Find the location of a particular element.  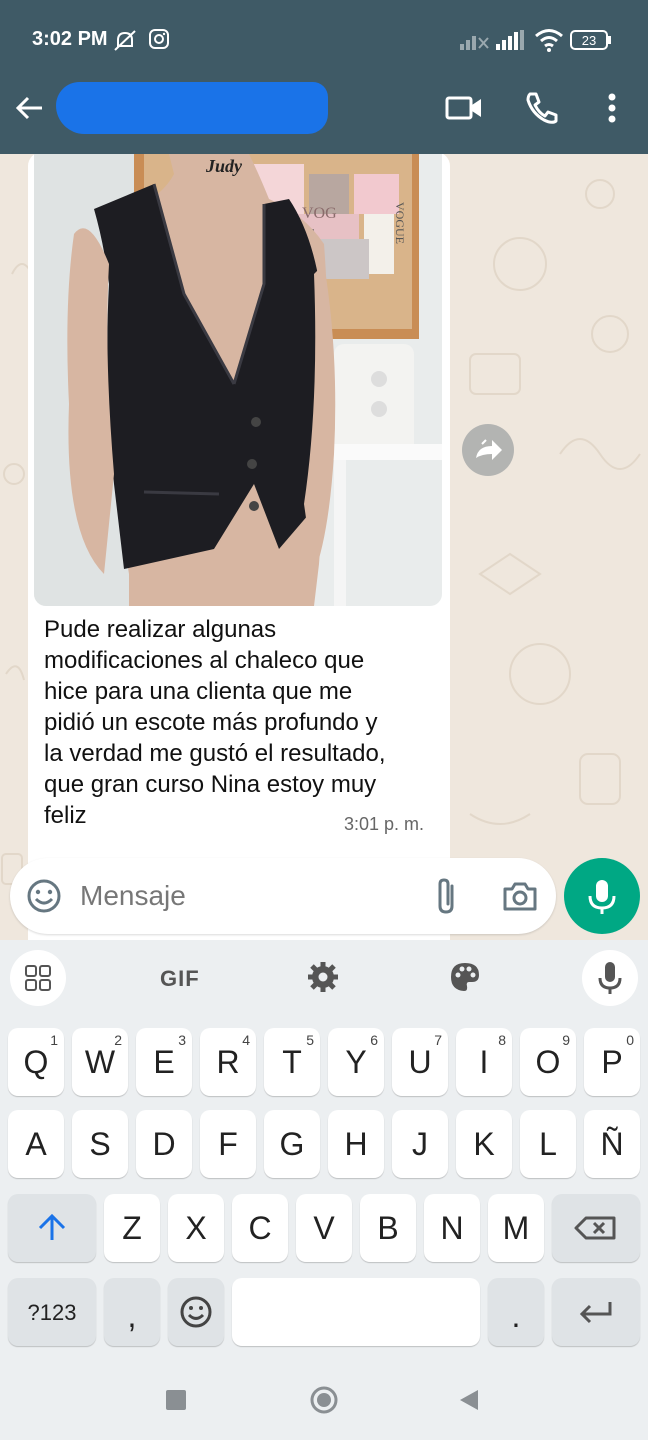

grid-icon is located at coordinates (38, 978).